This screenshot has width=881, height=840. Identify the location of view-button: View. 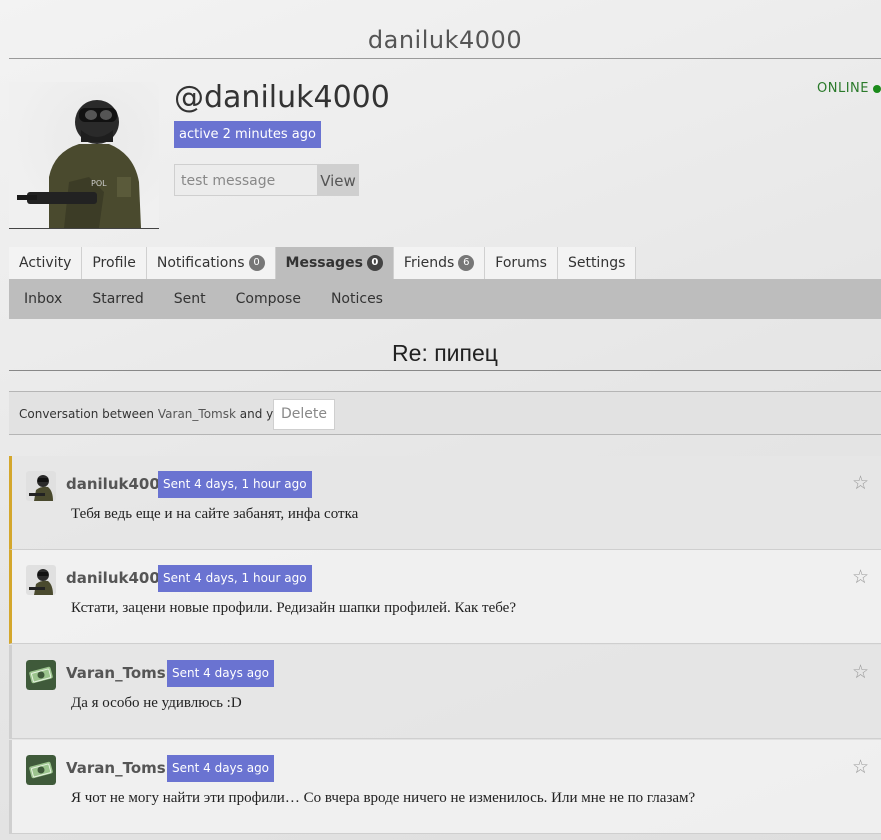
(338, 180).